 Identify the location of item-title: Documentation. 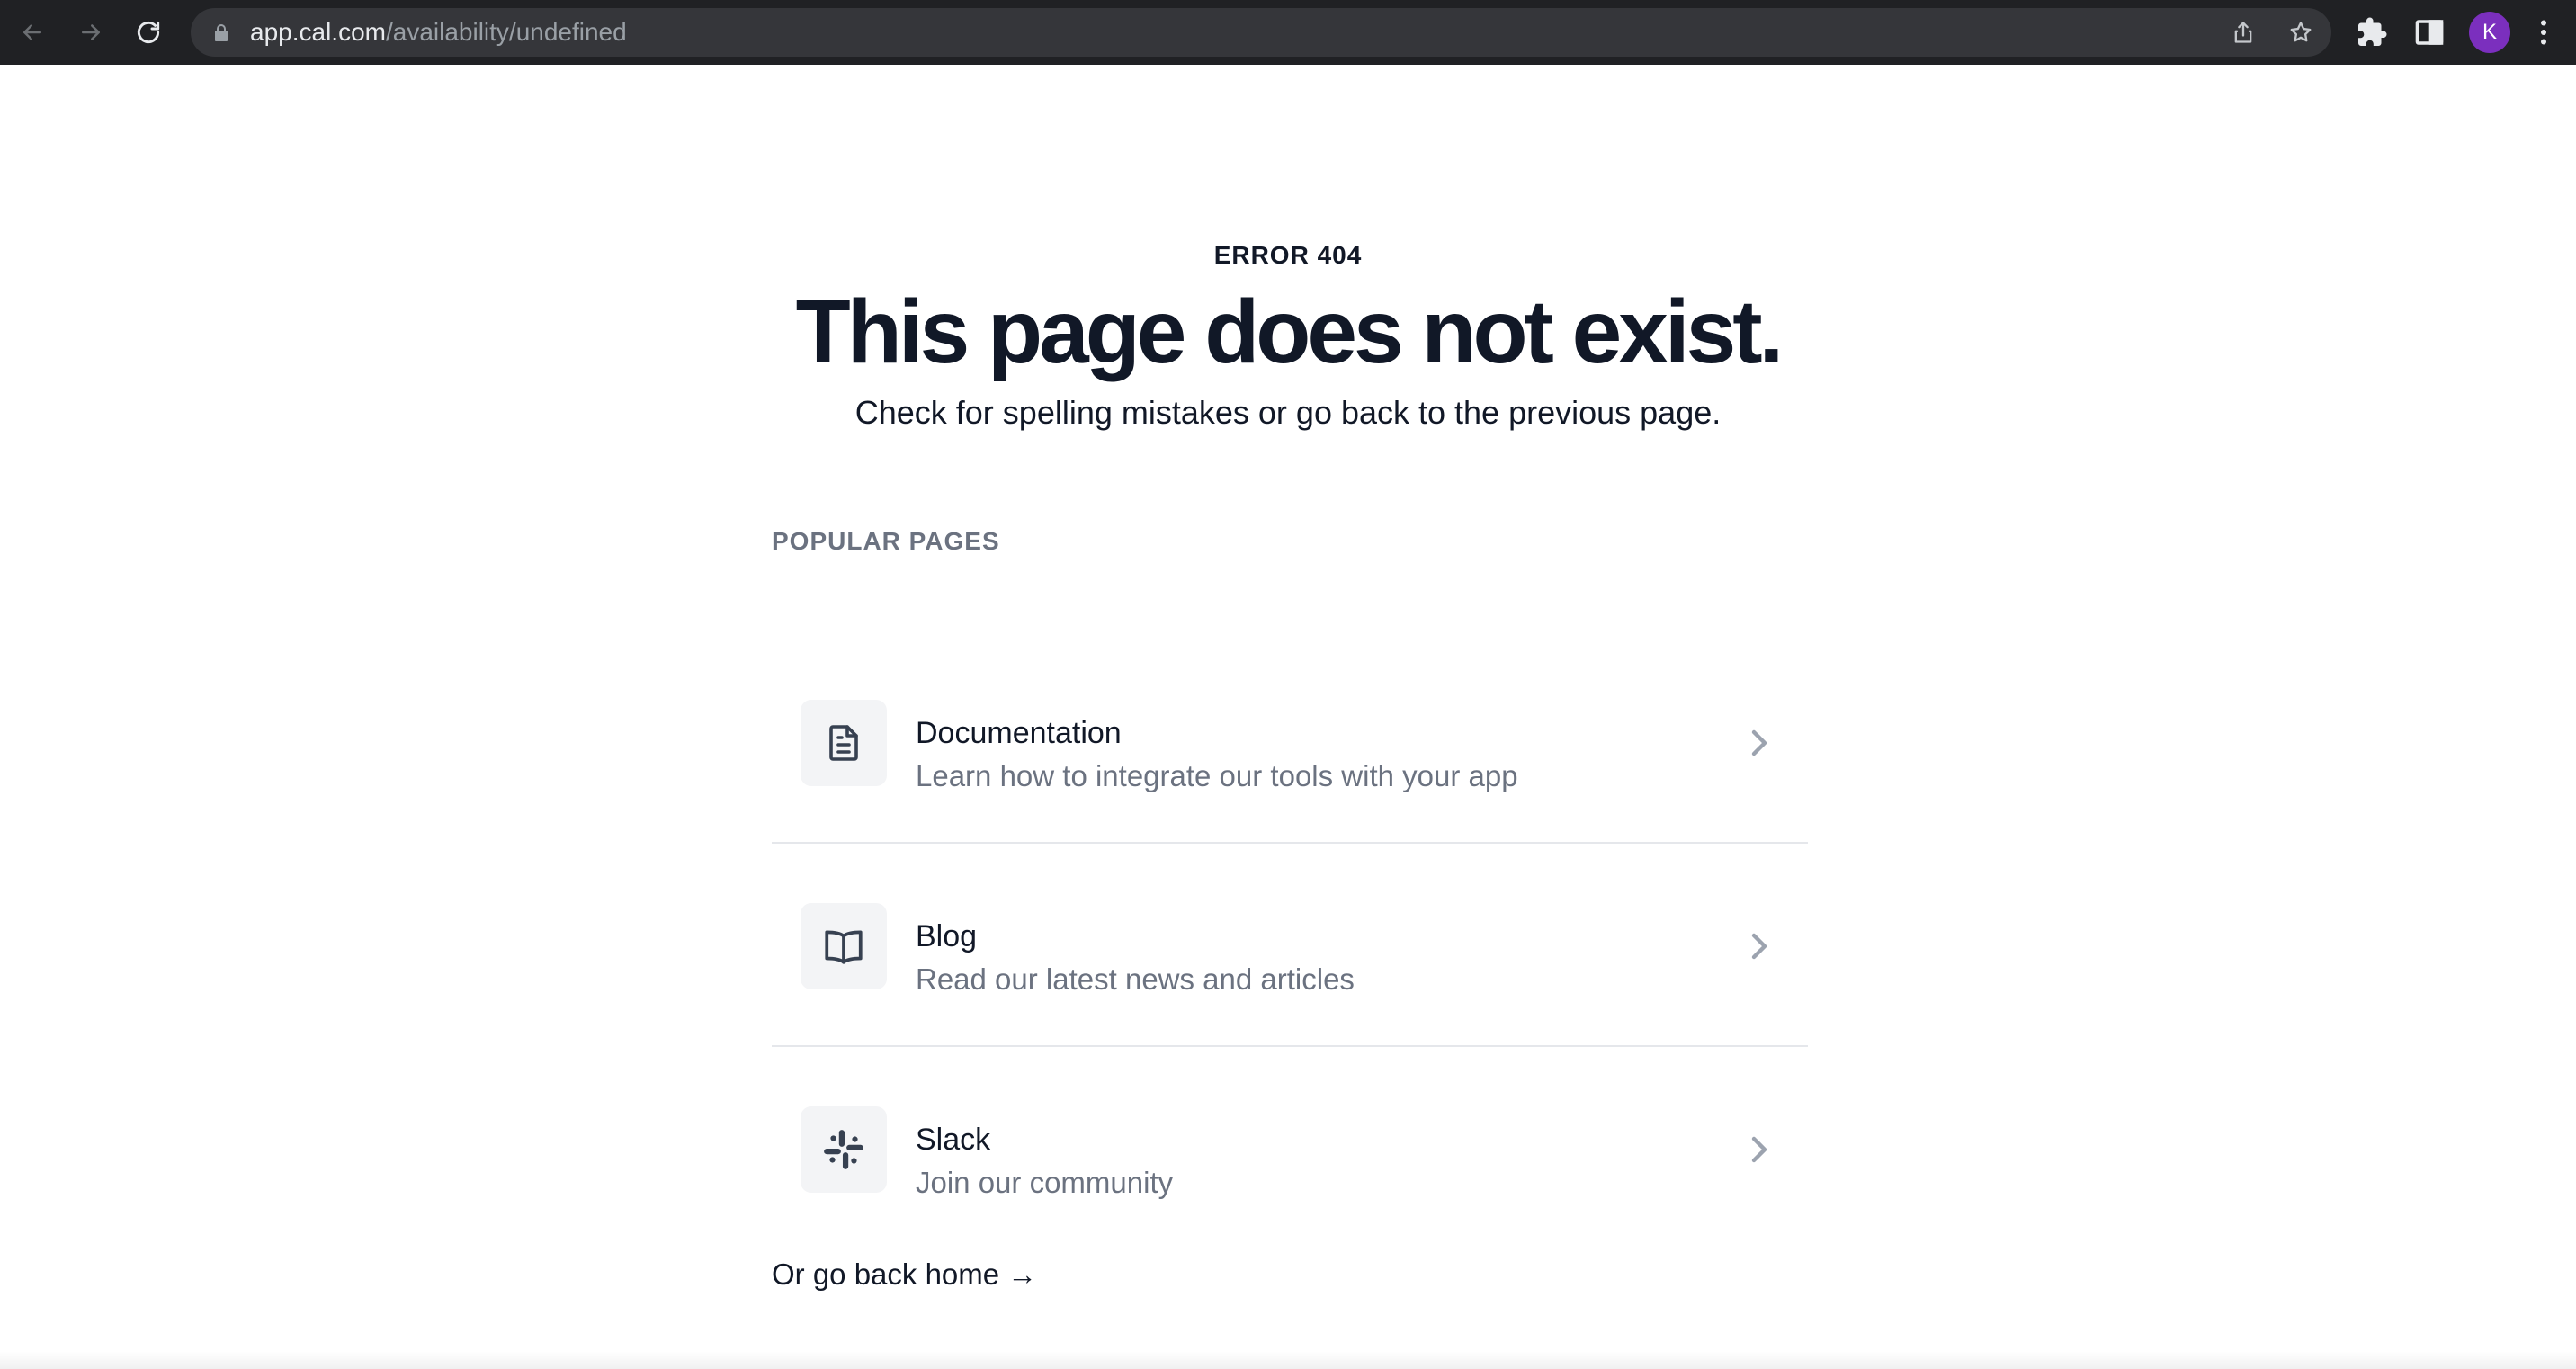
(1019, 733).